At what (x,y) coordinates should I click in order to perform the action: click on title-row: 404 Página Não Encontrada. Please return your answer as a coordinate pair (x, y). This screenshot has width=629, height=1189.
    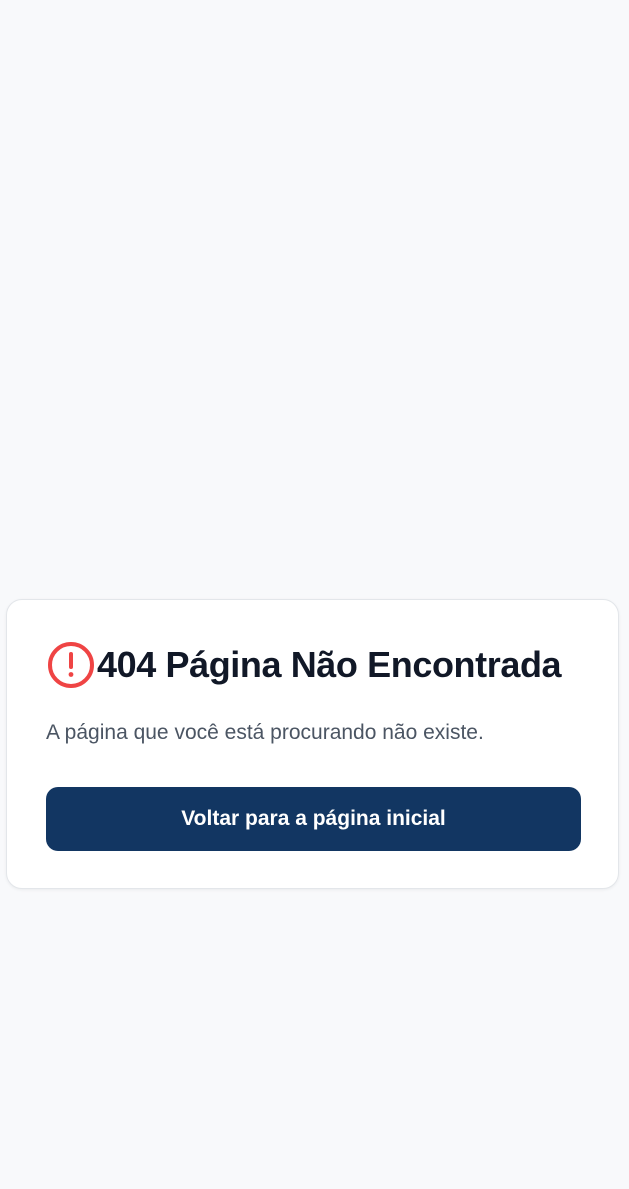
    Looking at the image, I should click on (304, 665).